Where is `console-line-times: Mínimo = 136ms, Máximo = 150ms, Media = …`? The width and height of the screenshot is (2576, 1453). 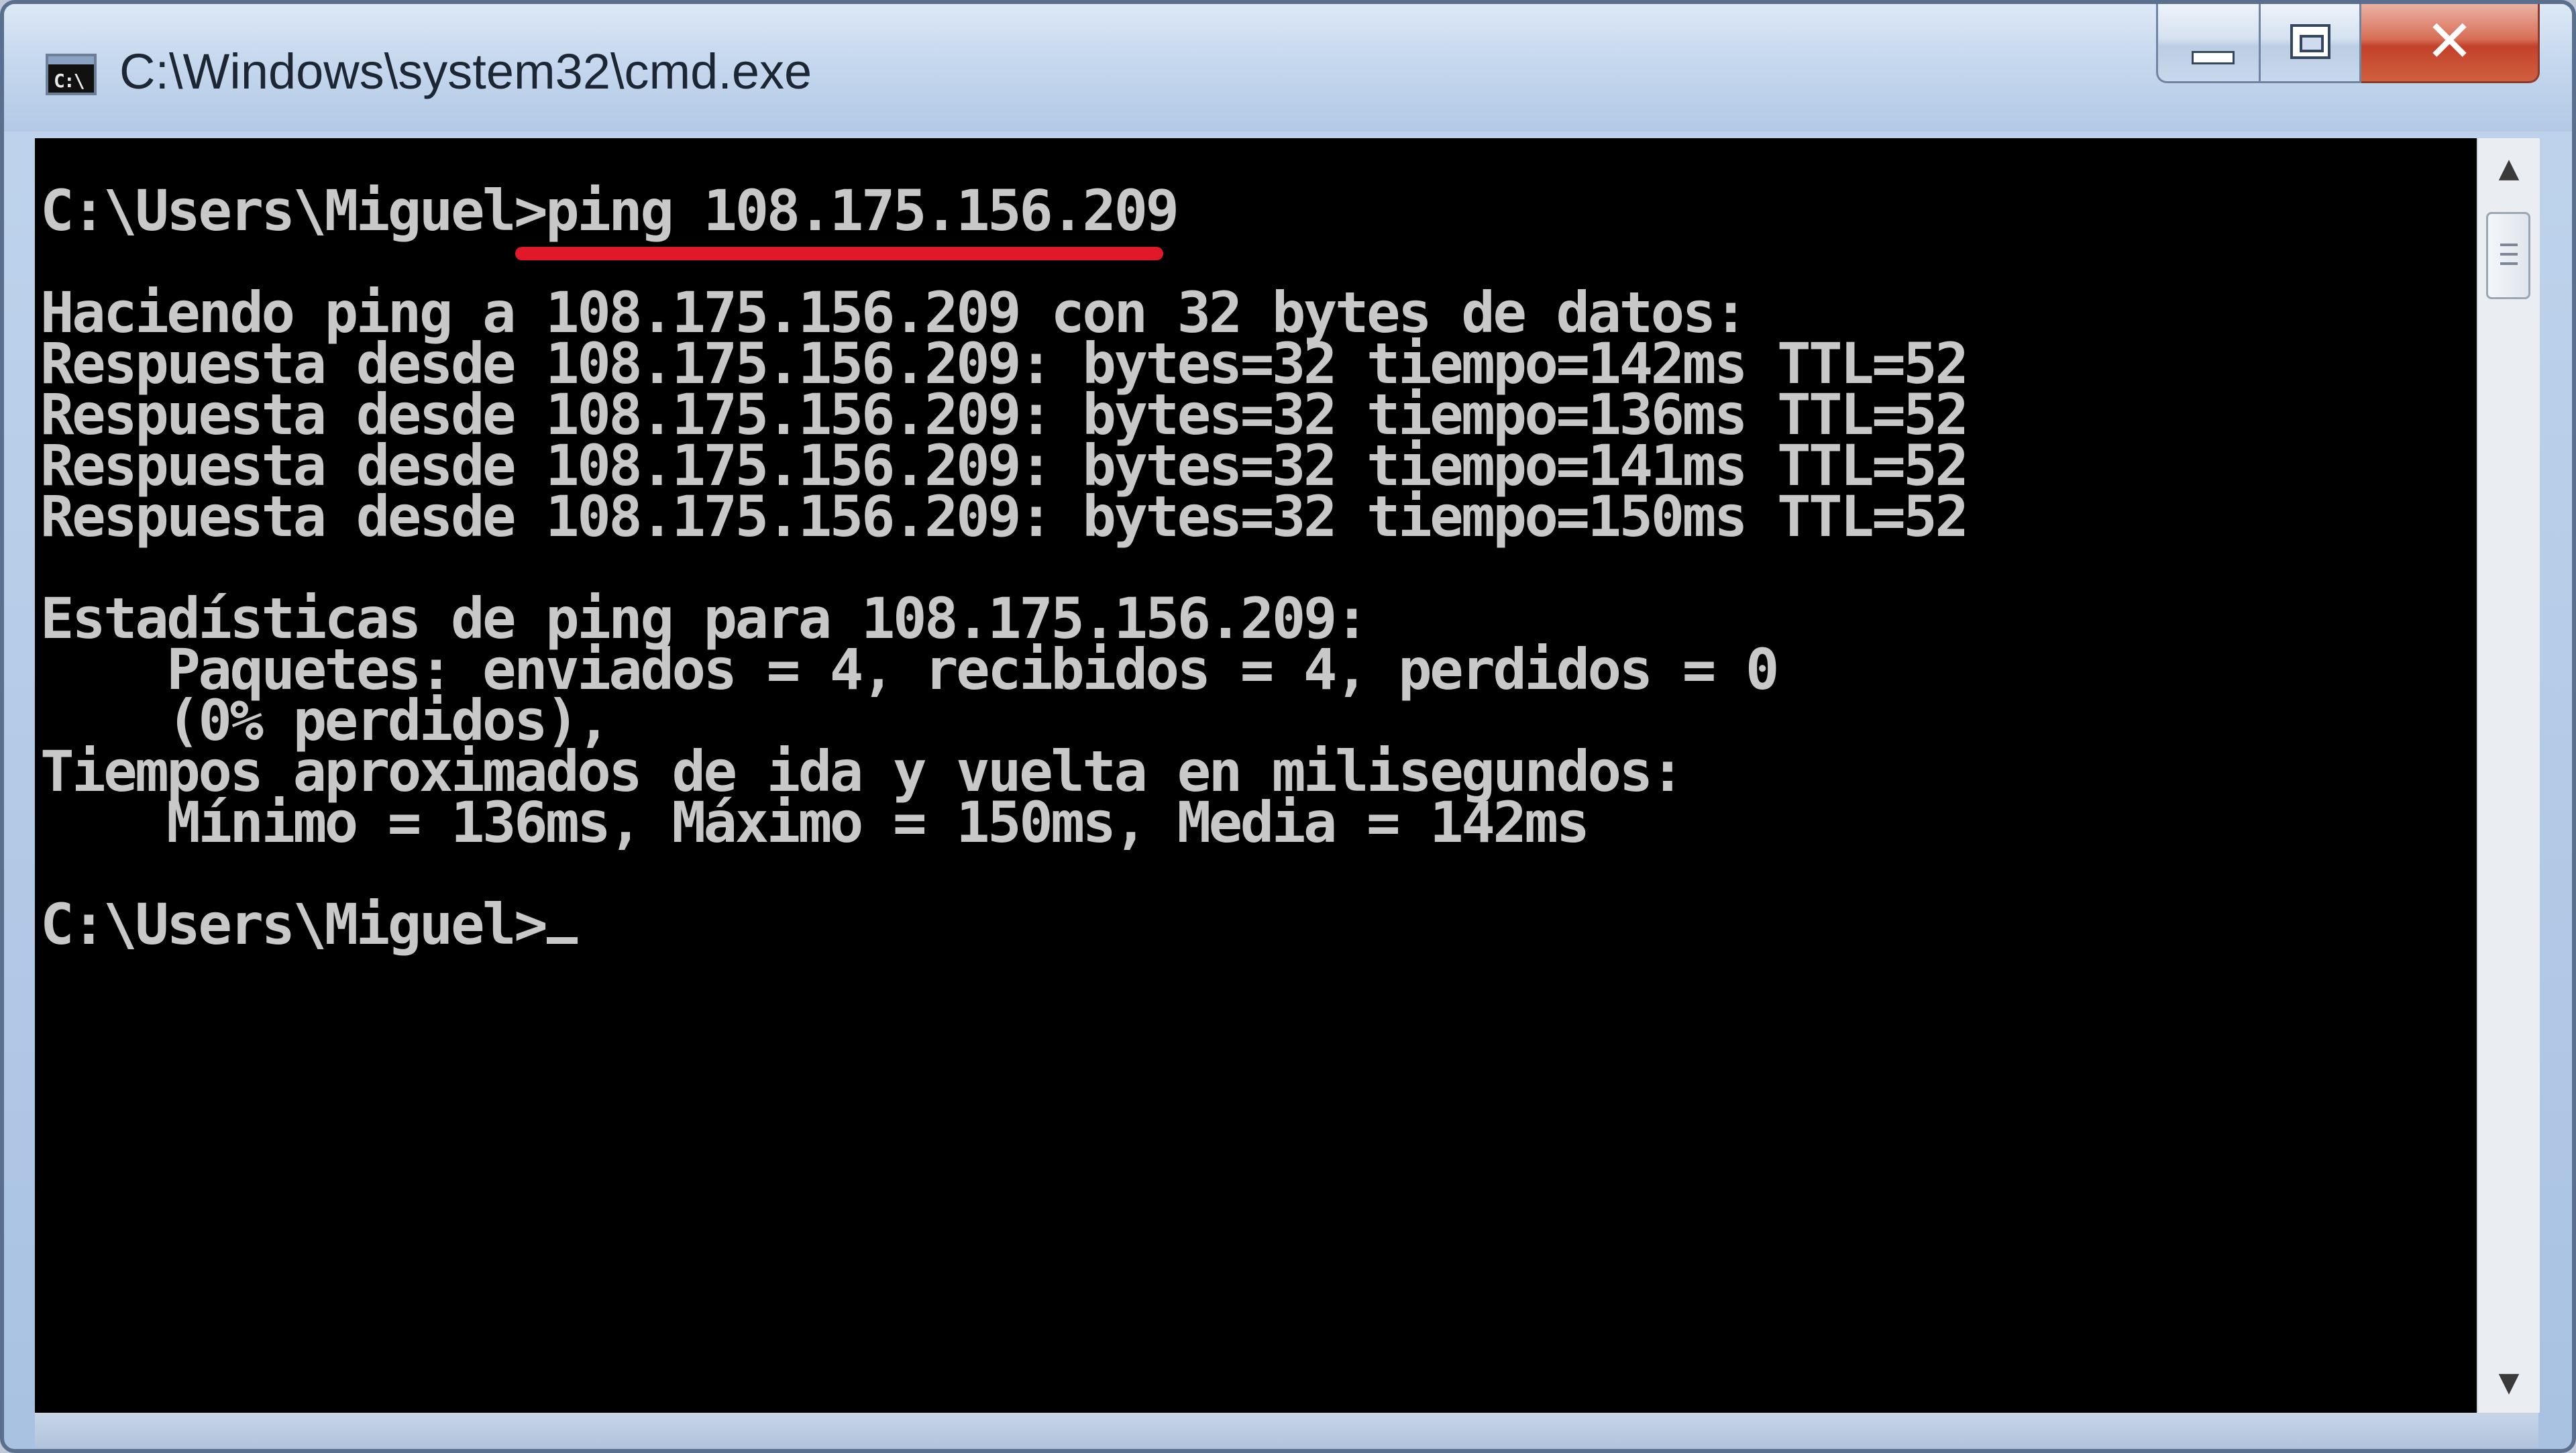 console-line-times: Mínimo = 136ms, Máximo = 150ms, Media = … is located at coordinates (815, 822).